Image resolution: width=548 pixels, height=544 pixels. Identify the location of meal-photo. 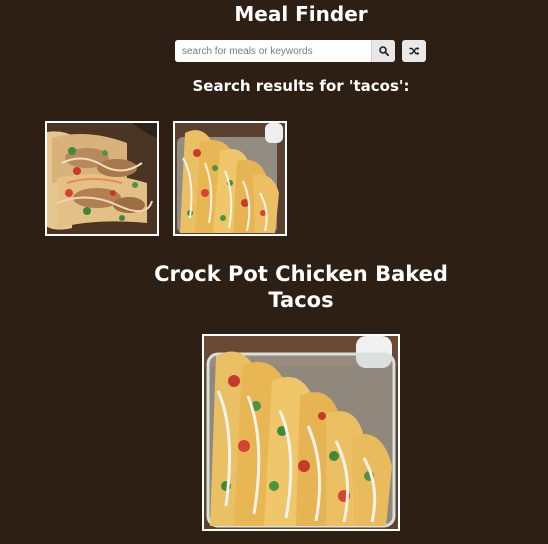
(301, 432).